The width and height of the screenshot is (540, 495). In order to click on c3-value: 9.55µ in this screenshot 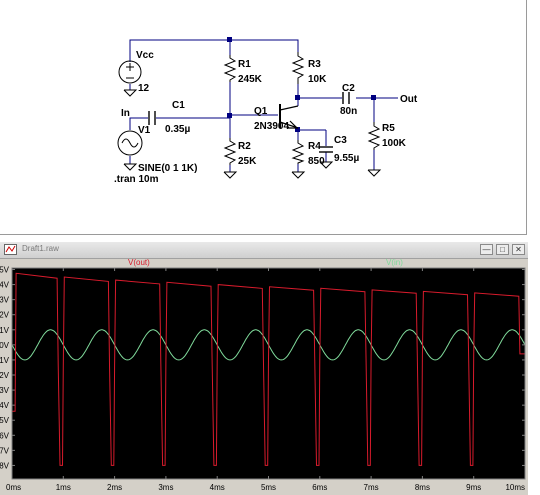, I will do `click(346, 158)`.